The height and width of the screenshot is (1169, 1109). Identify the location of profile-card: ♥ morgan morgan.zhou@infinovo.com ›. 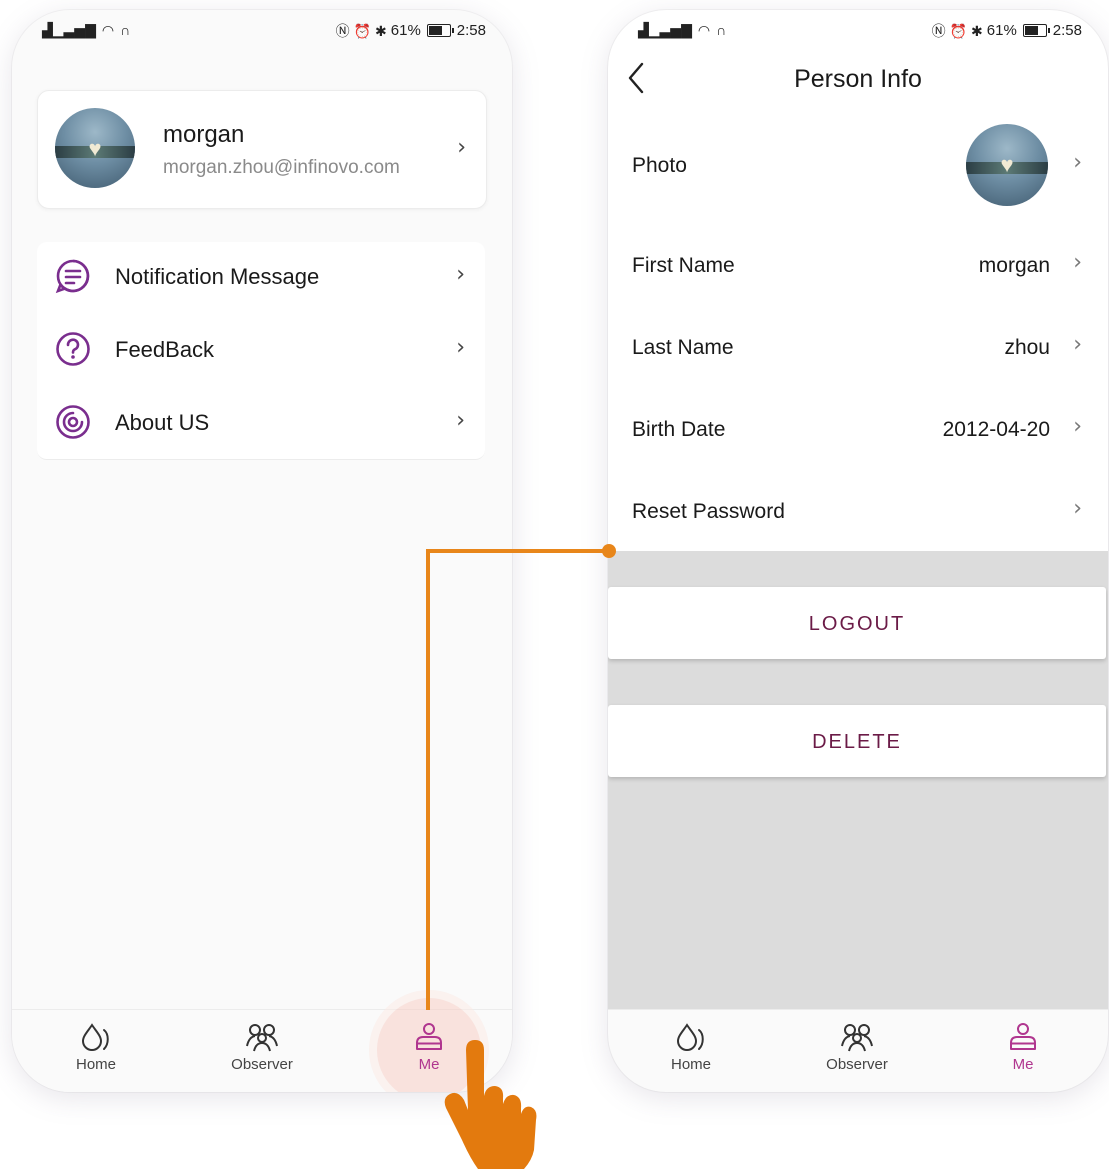
(262, 149).